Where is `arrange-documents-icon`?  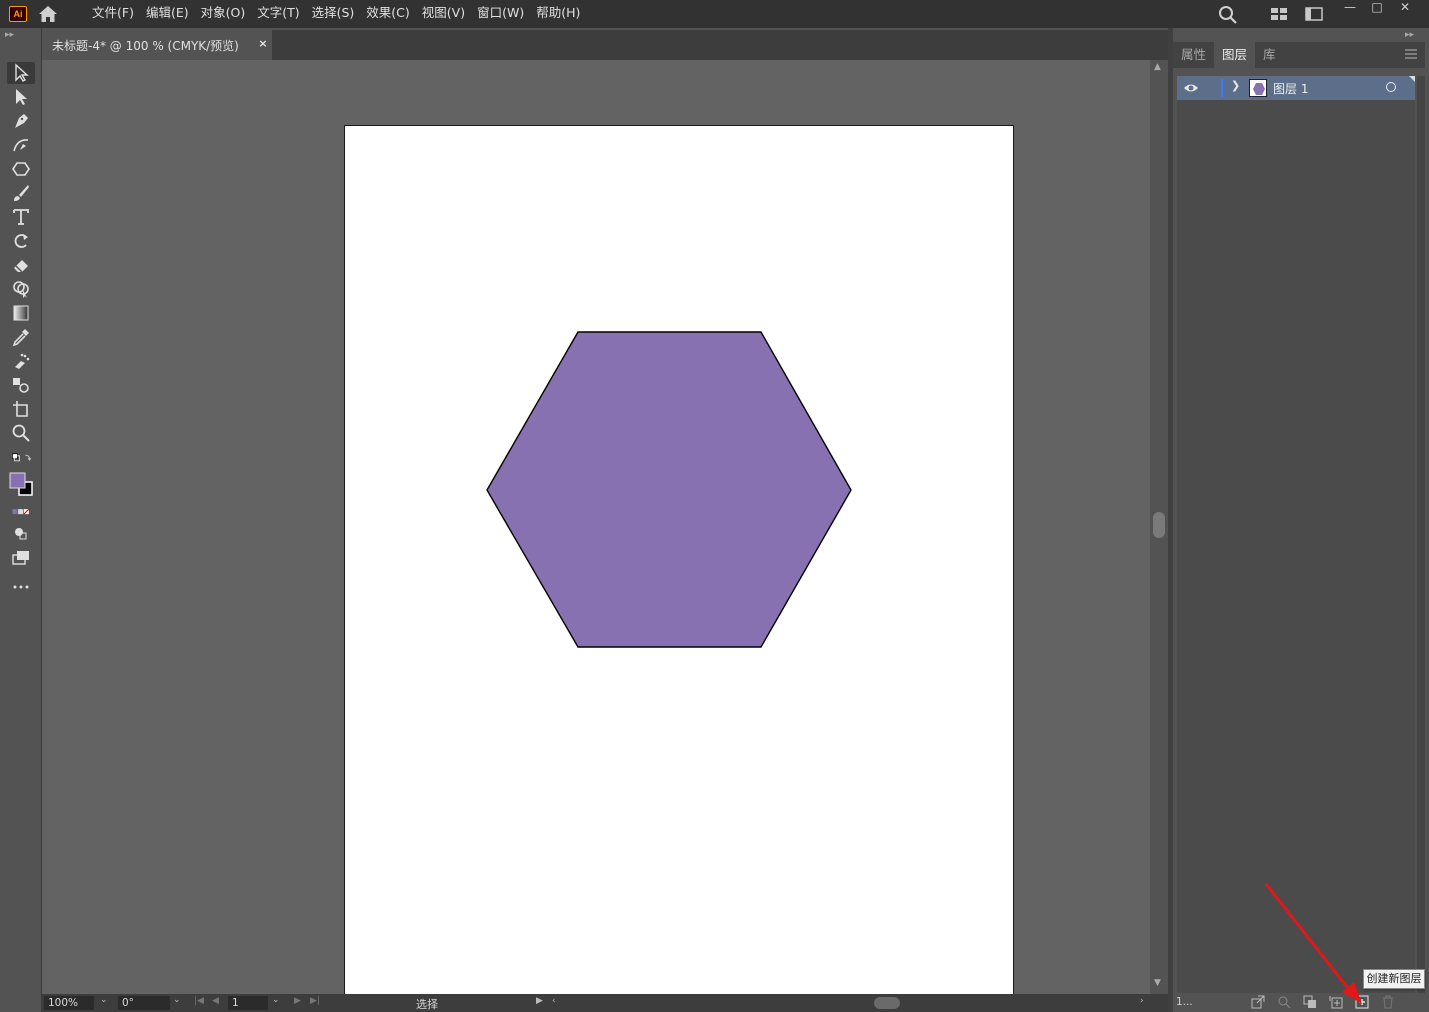 arrange-documents-icon is located at coordinates (1314, 14).